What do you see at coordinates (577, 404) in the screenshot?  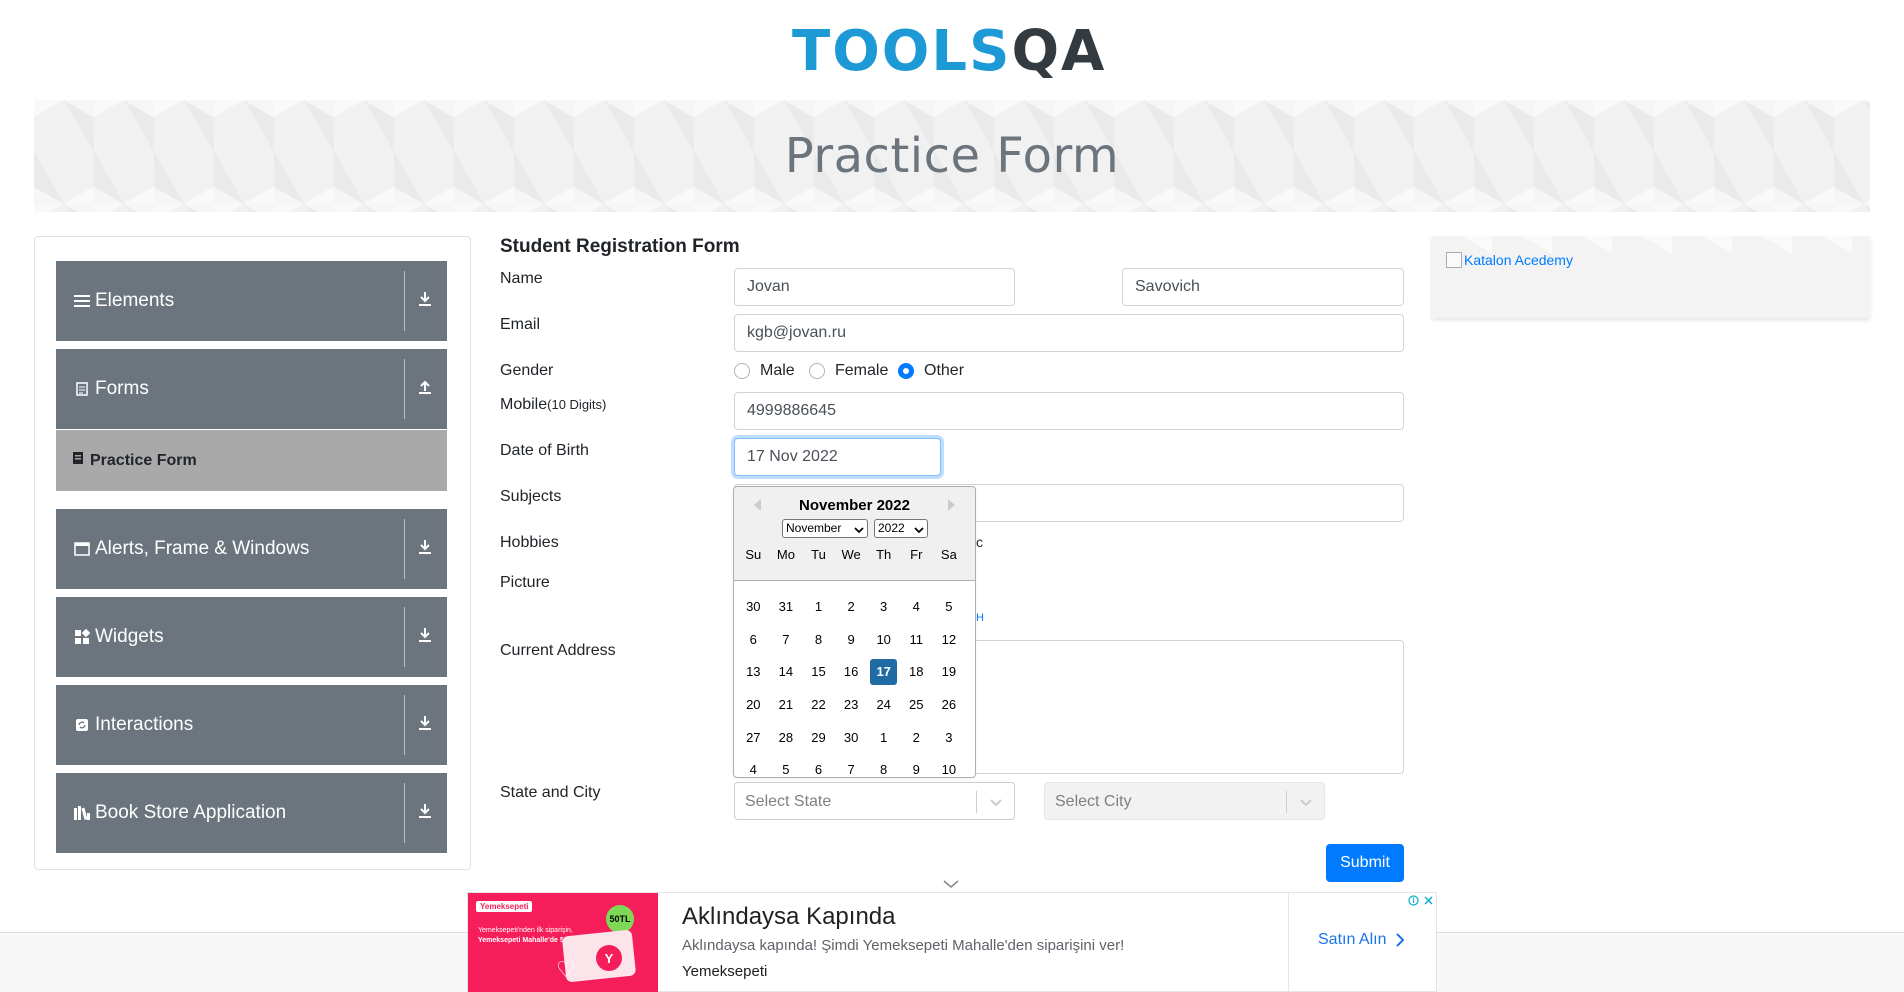 I see `mobile-hint: (10 Digits)` at bounding box center [577, 404].